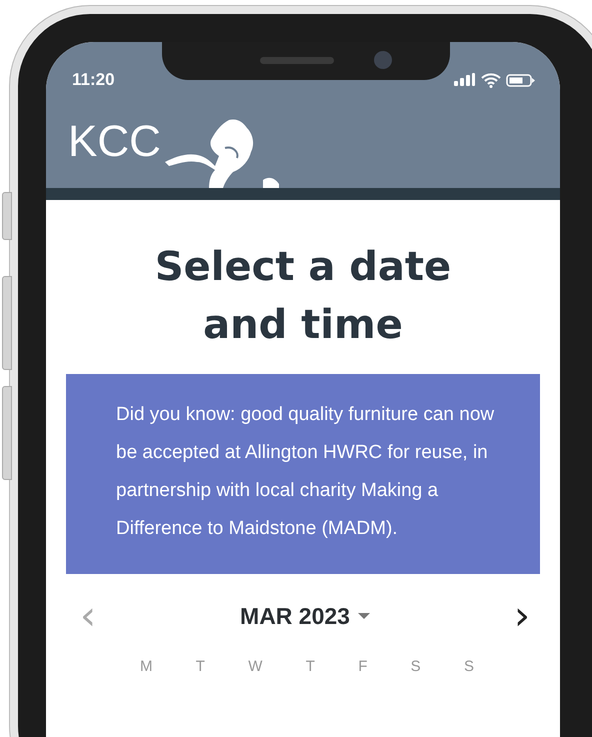 The image size is (592, 737). I want to click on month-dropdown: MAR 2023, so click(305, 616).